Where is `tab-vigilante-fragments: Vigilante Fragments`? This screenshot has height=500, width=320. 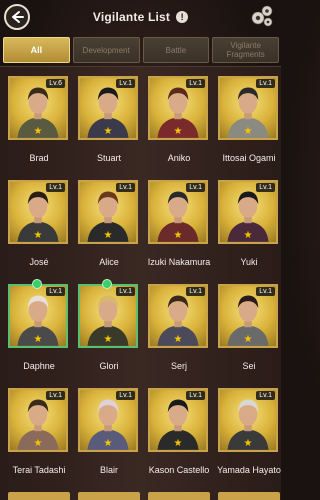
tab-vigilante-fragments: Vigilante Fragments is located at coordinates (245, 50).